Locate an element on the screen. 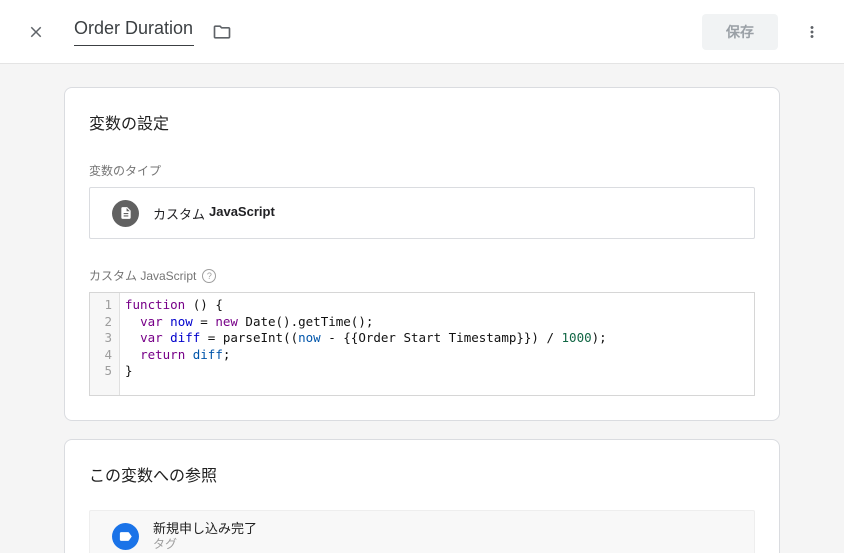 This screenshot has width=844, height=553. line-number: 5 is located at coordinates (108, 370).